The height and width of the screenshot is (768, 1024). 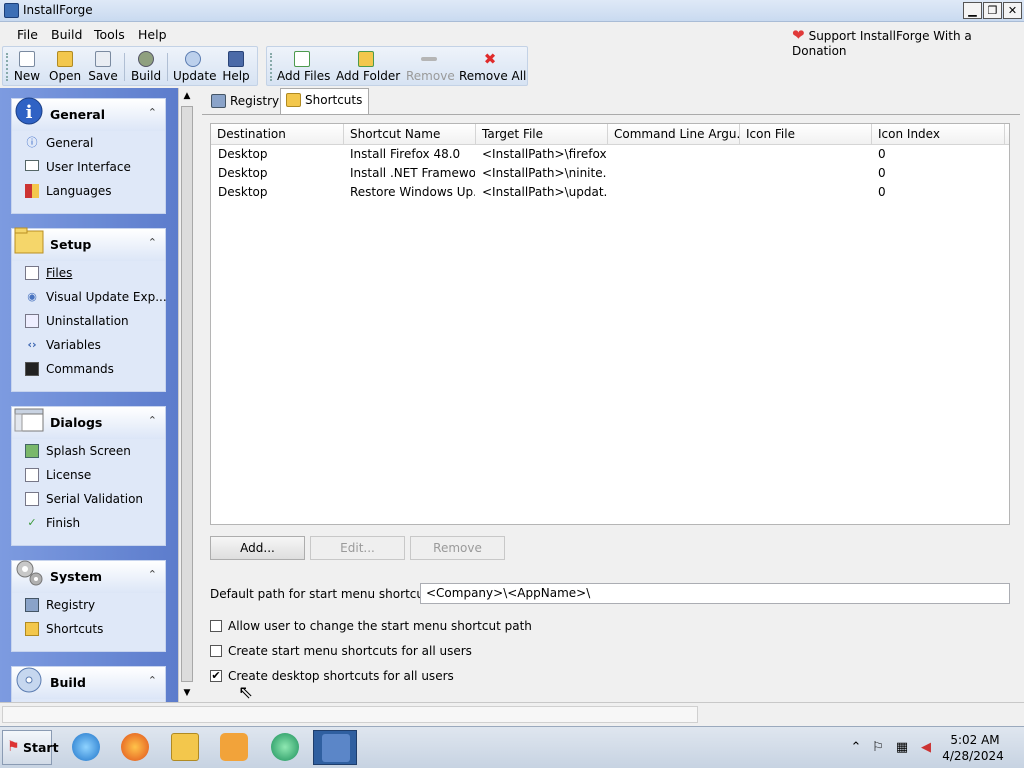 I want to click on donate-link: ❤ Support InstallForge With a Donation, so click(x=908, y=42).